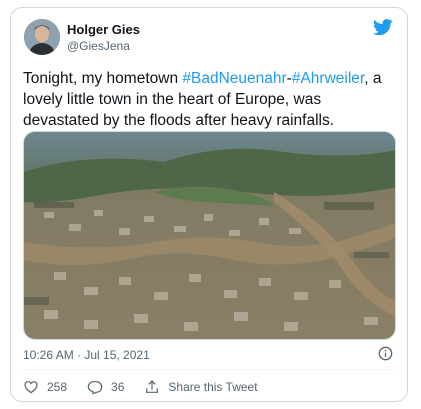  I want to click on avatar, so click(42, 37).